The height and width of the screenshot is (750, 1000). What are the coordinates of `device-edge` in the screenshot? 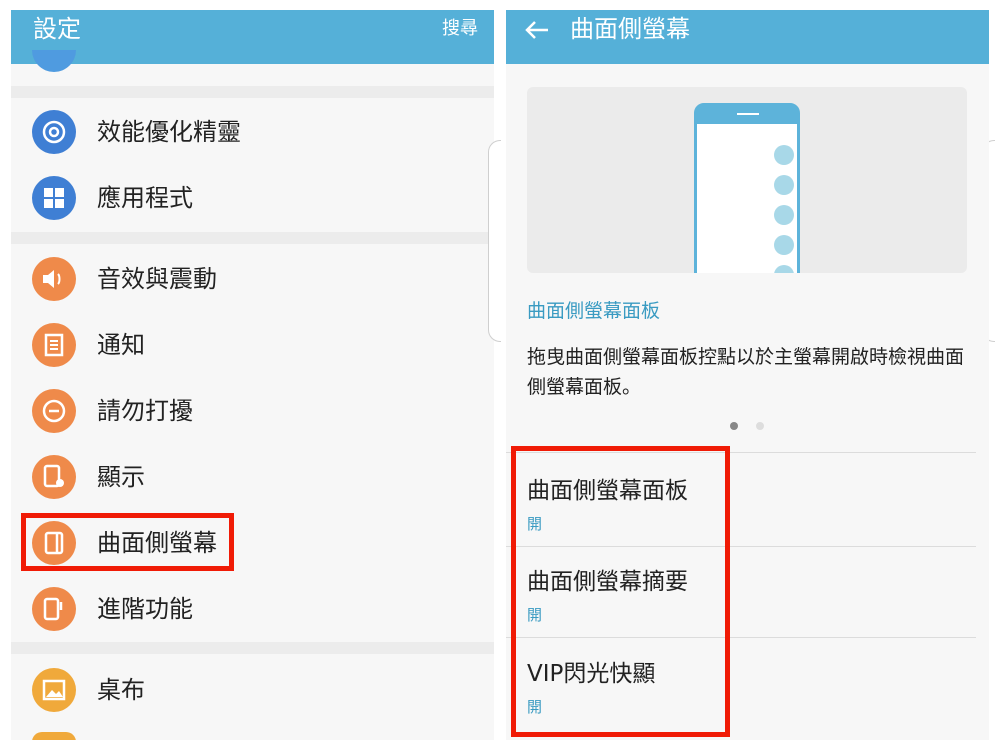 It's located at (494, 241).